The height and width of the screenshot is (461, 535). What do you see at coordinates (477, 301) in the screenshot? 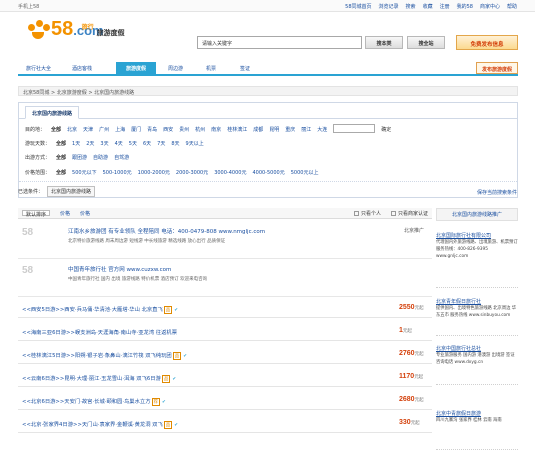
I see `side-ad-title: 北京青年假日旅行社` at bounding box center [477, 301].